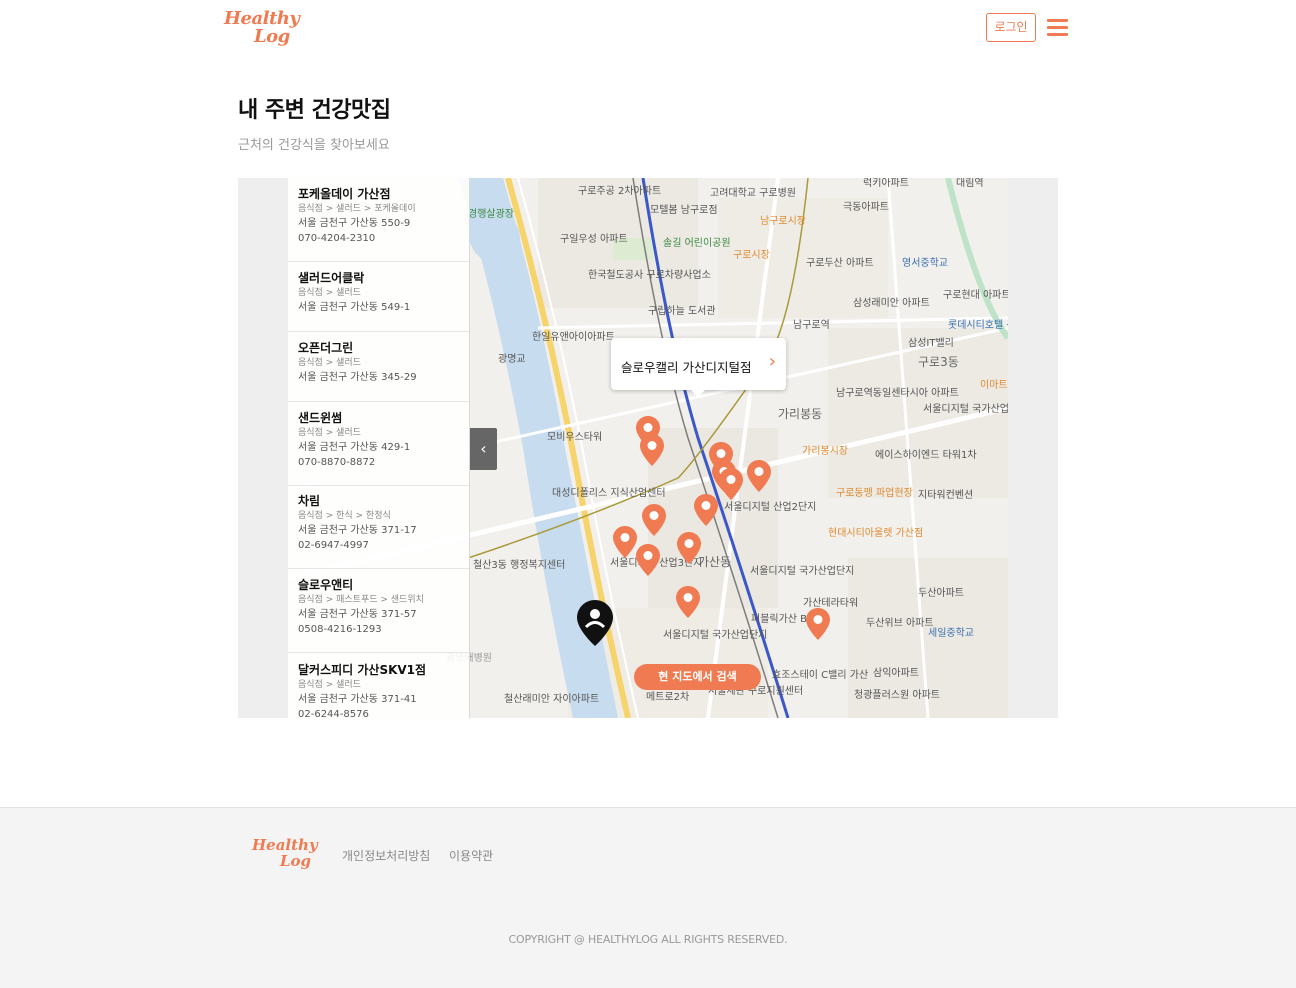  Describe the element at coordinates (594, 239) in the screenshot. I see `map-label: 구일우성 아파트` at that location.